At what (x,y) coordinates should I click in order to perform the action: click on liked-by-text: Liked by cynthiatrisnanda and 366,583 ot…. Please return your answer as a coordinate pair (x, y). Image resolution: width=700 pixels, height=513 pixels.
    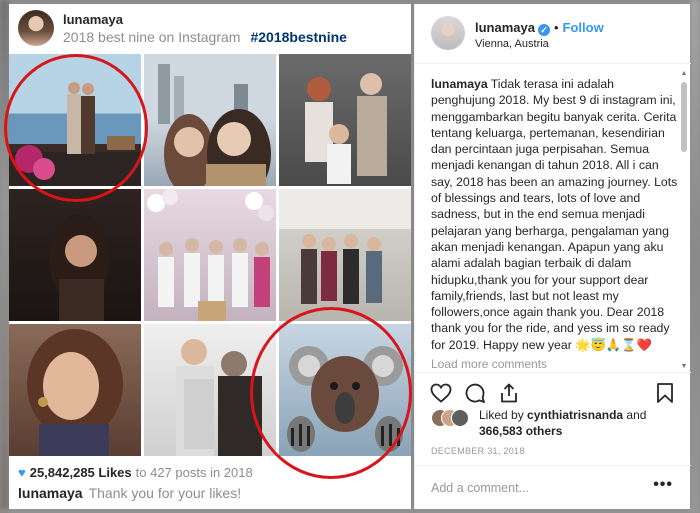
    Looking at the image, I should click on (580, 423).